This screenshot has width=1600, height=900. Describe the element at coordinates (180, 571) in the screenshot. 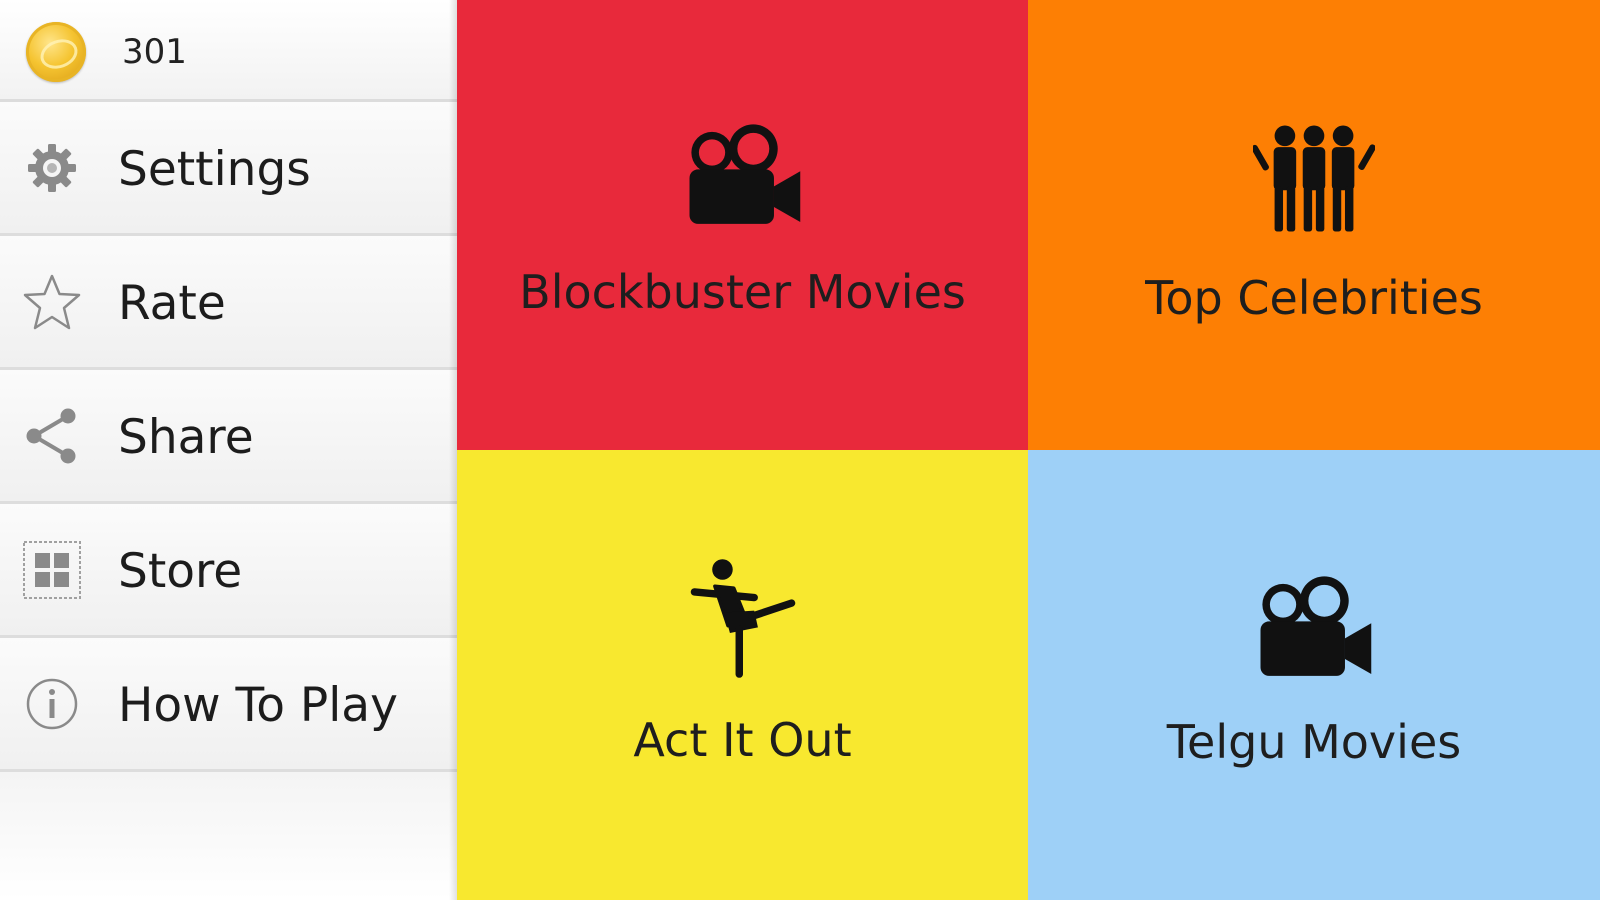

I see `menu-item-label: Store` at that location.